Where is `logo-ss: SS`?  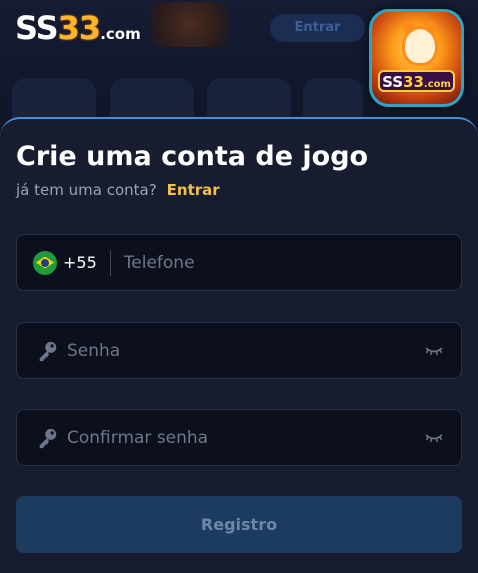
logo-ss: SS is located at coordinates (37, 28).